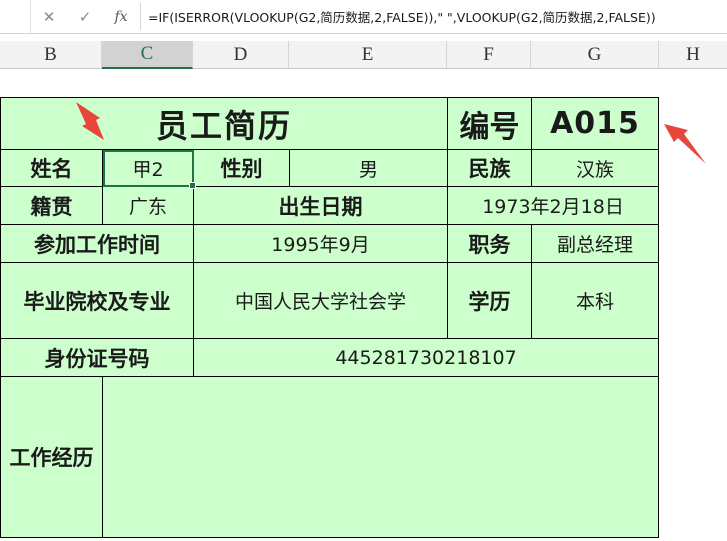 This screenshot has height=541, width=727. What do you see at coordinates (224, 123) in the screenshot?
I see `resume-title: 员工简历` at bounding box center [224, 123].